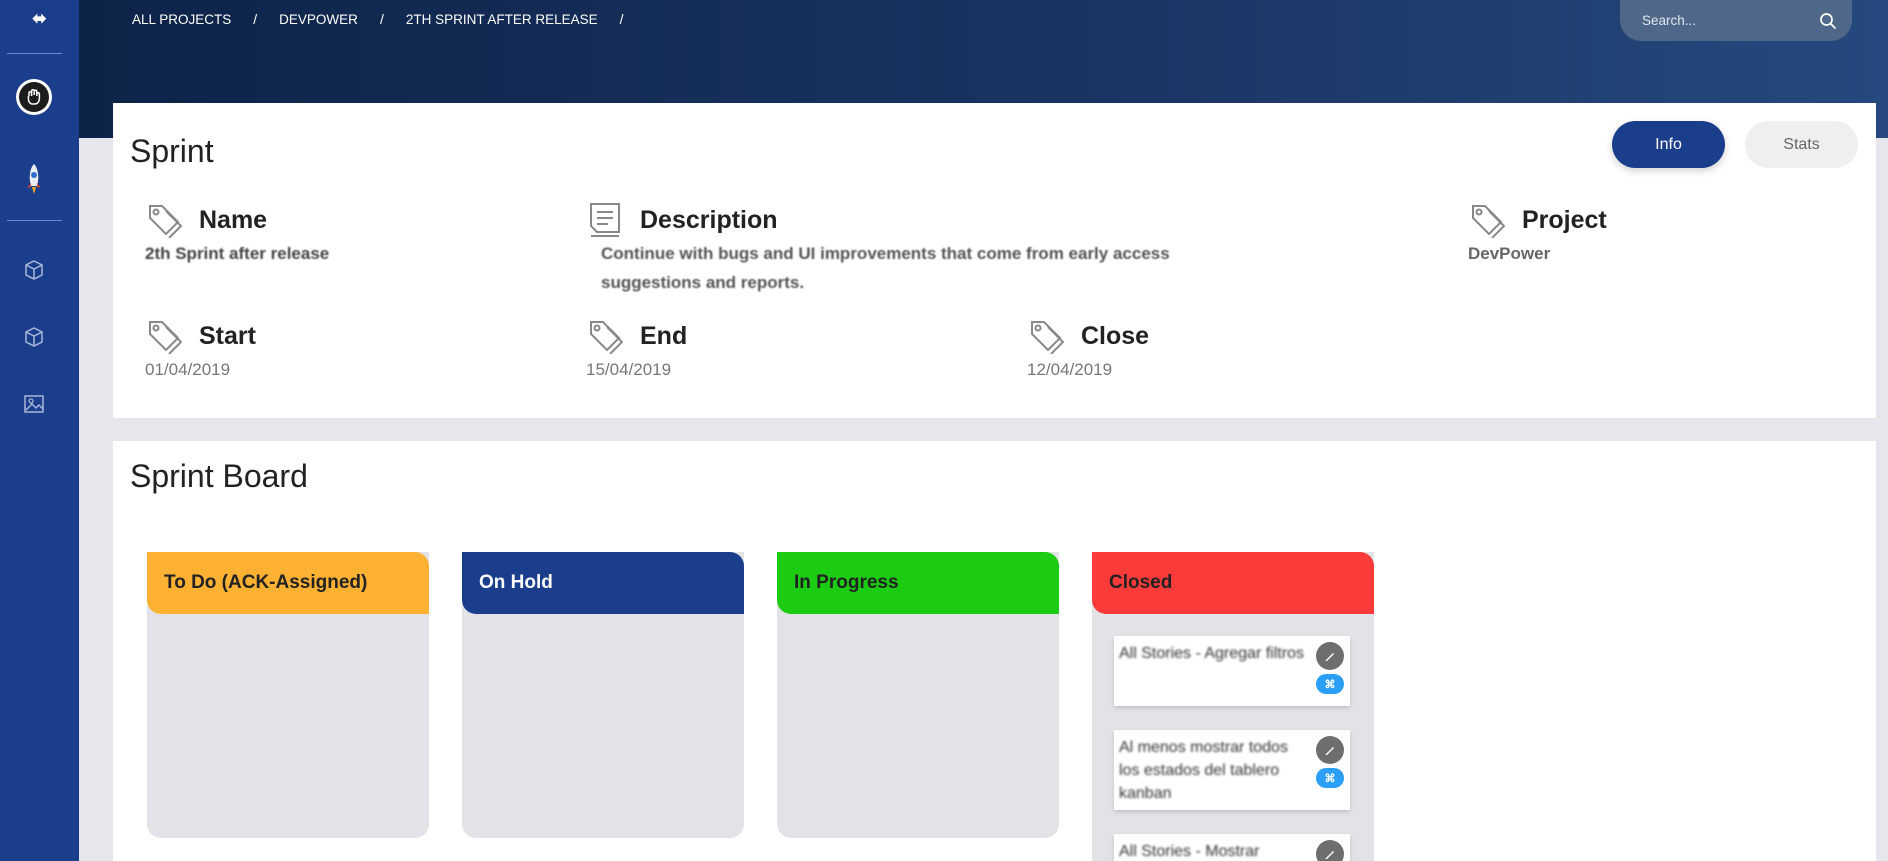 Image resolution: width=1888 pixels, height=861 pixels. I want to click on field-end: End 15/04/2019, so click(636, 350).